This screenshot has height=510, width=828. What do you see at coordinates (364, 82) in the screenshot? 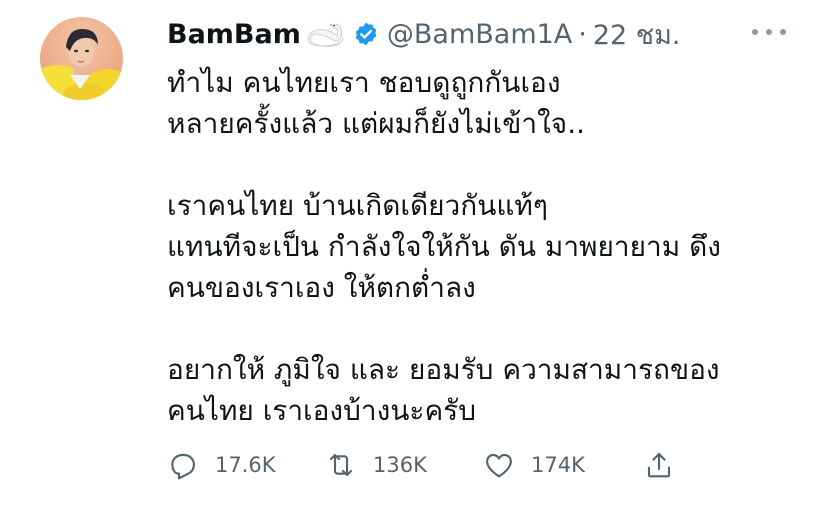
I see `tweet-line: ทำไม คนไทยเรา ชอบดูถูกกันเอง` at bounding box center [364, 82].